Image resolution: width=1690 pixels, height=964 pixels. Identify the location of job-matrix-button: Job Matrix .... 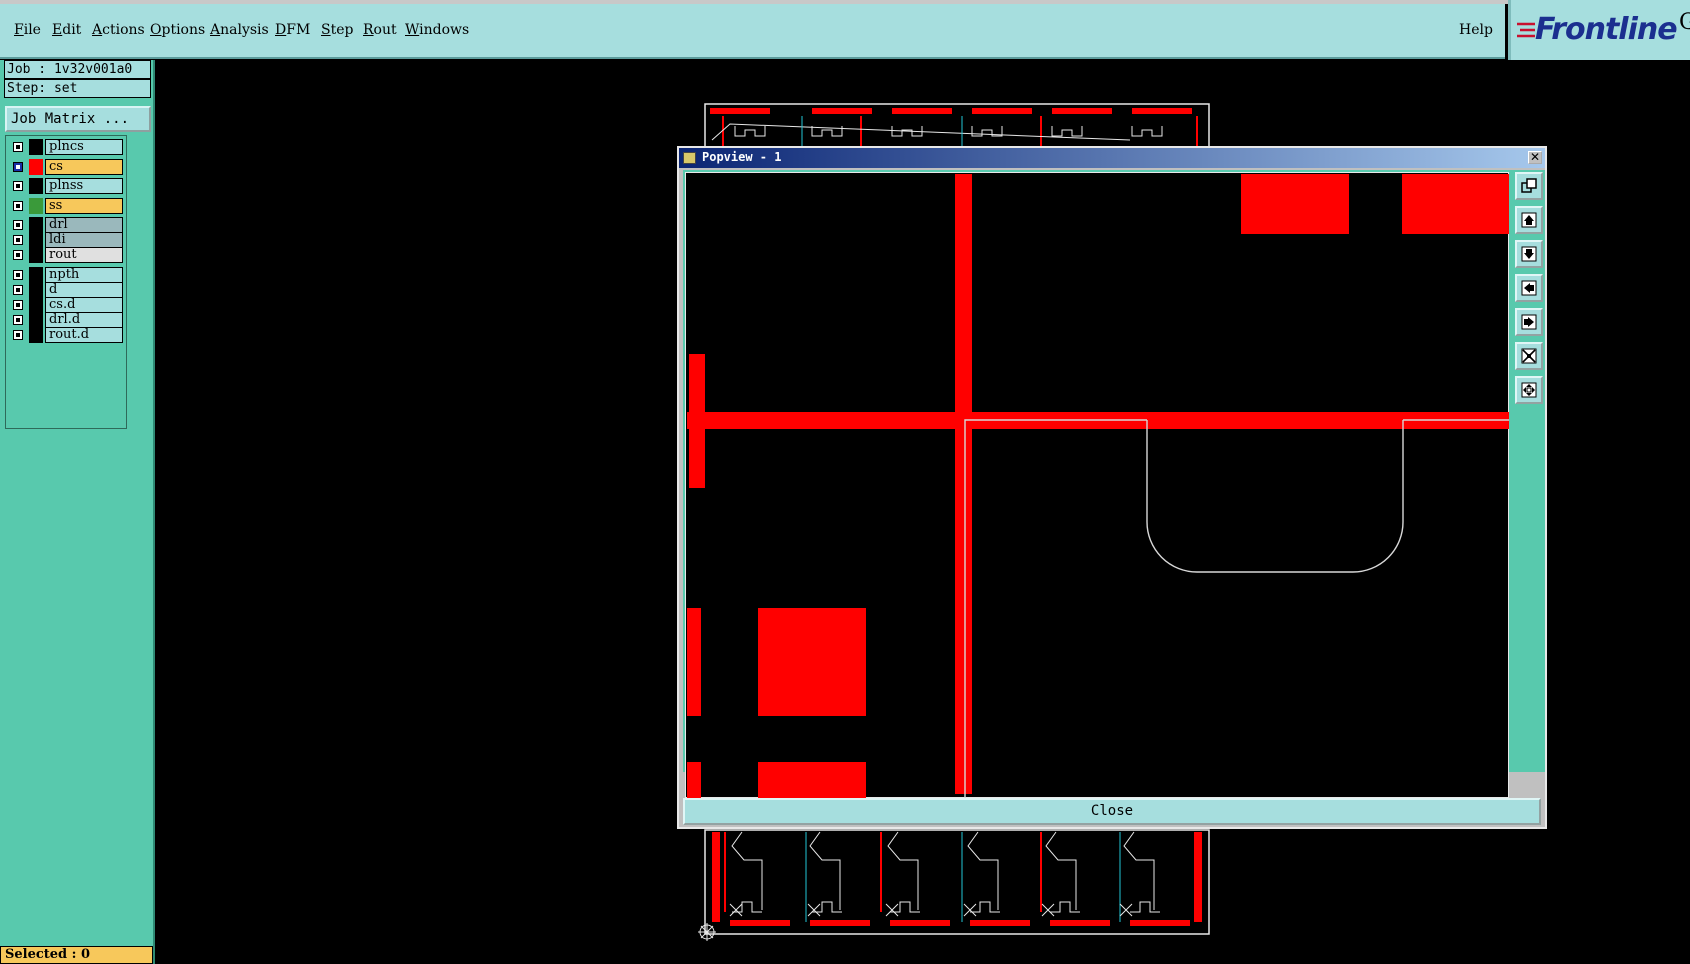
(78, 119).